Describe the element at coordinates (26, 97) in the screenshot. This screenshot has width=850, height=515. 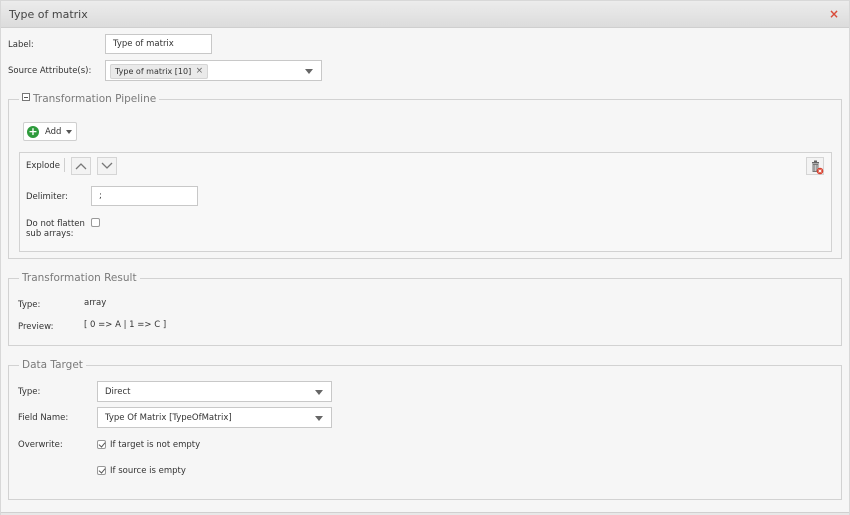
I see `collapse-icon` at that location.